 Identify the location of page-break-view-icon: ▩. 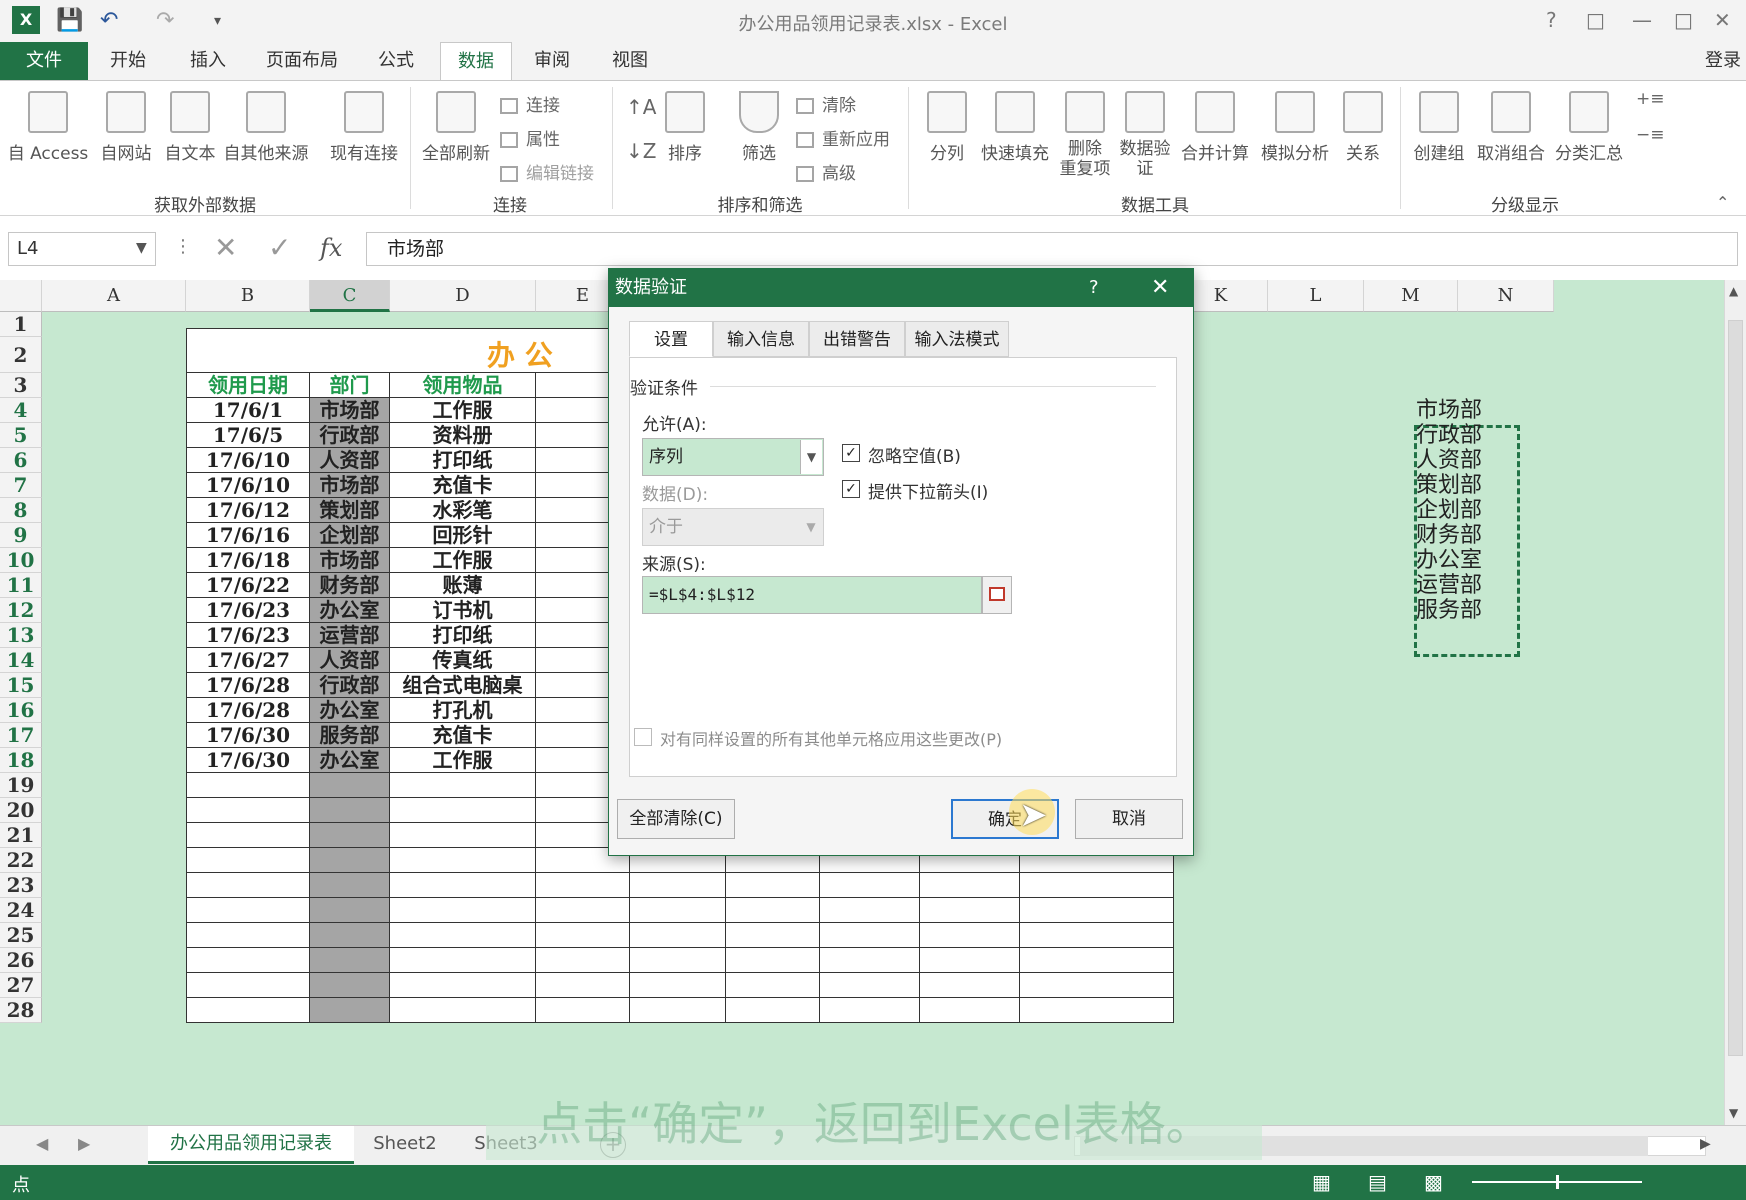
(1433, 1182).